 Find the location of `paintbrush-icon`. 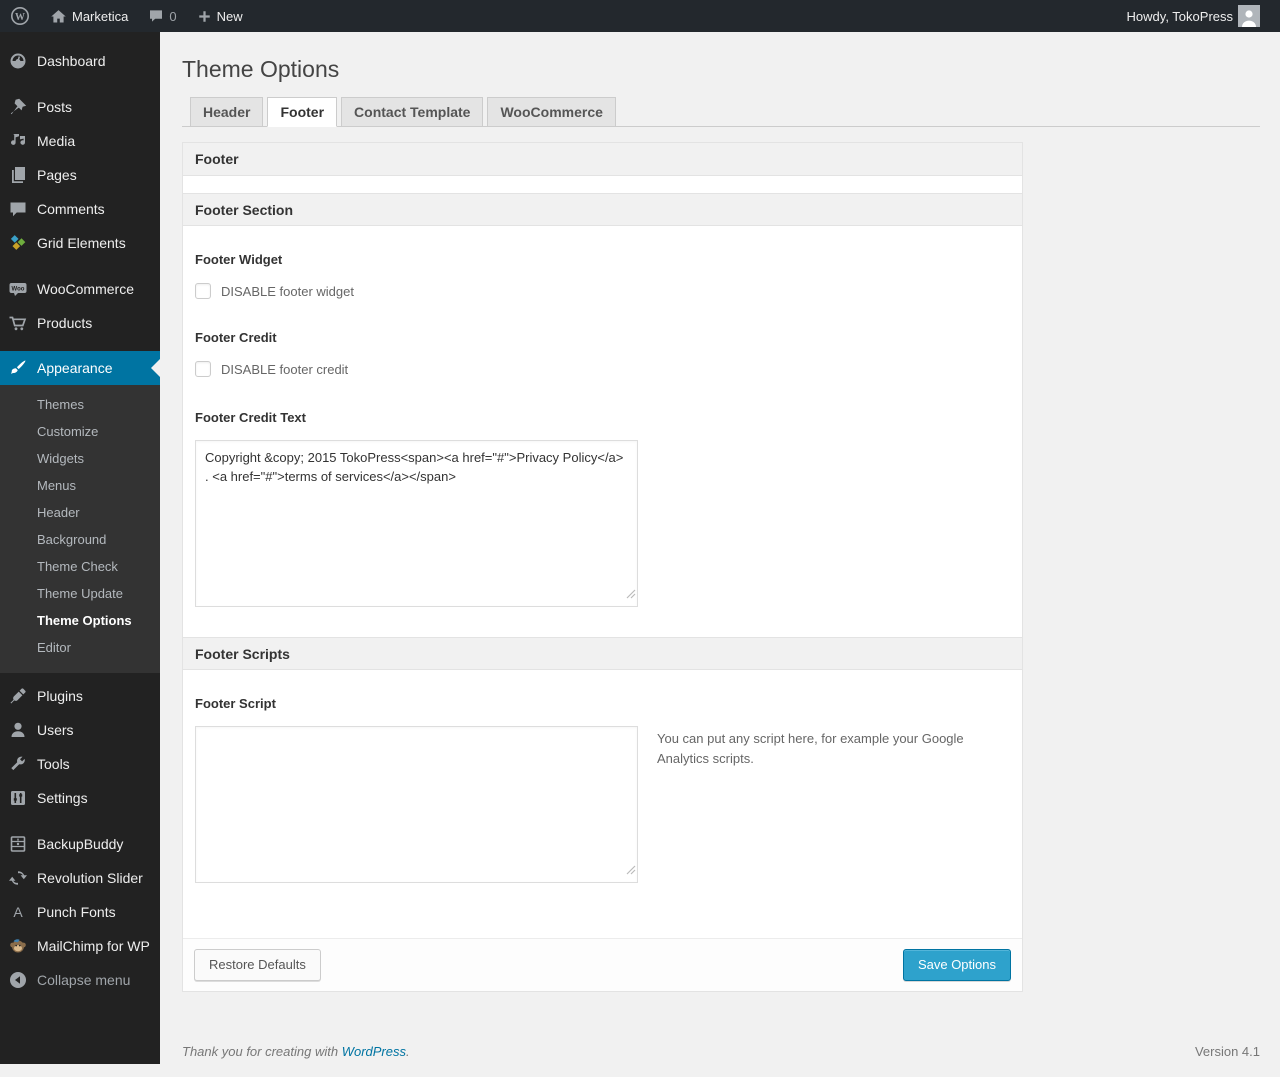

paintbrush-icon is located at coordinates (18, 368).